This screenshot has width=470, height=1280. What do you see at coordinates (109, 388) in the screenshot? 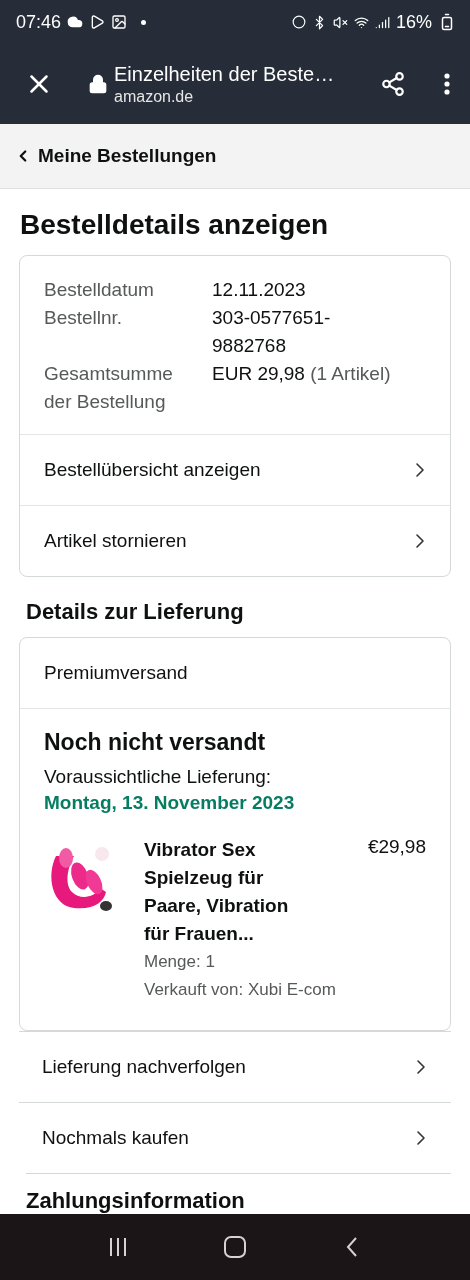
I see `field-label: Gesamtsumme der Bestellung` at bounding box center [109, 388].